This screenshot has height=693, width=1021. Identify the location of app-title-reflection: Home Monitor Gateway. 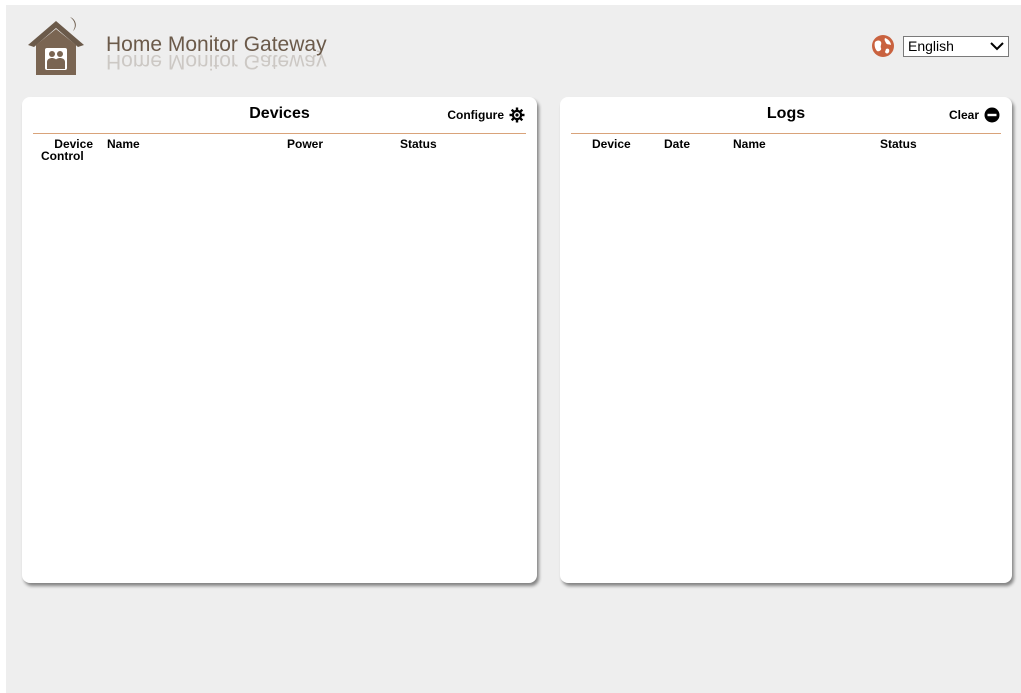
(216, 61).